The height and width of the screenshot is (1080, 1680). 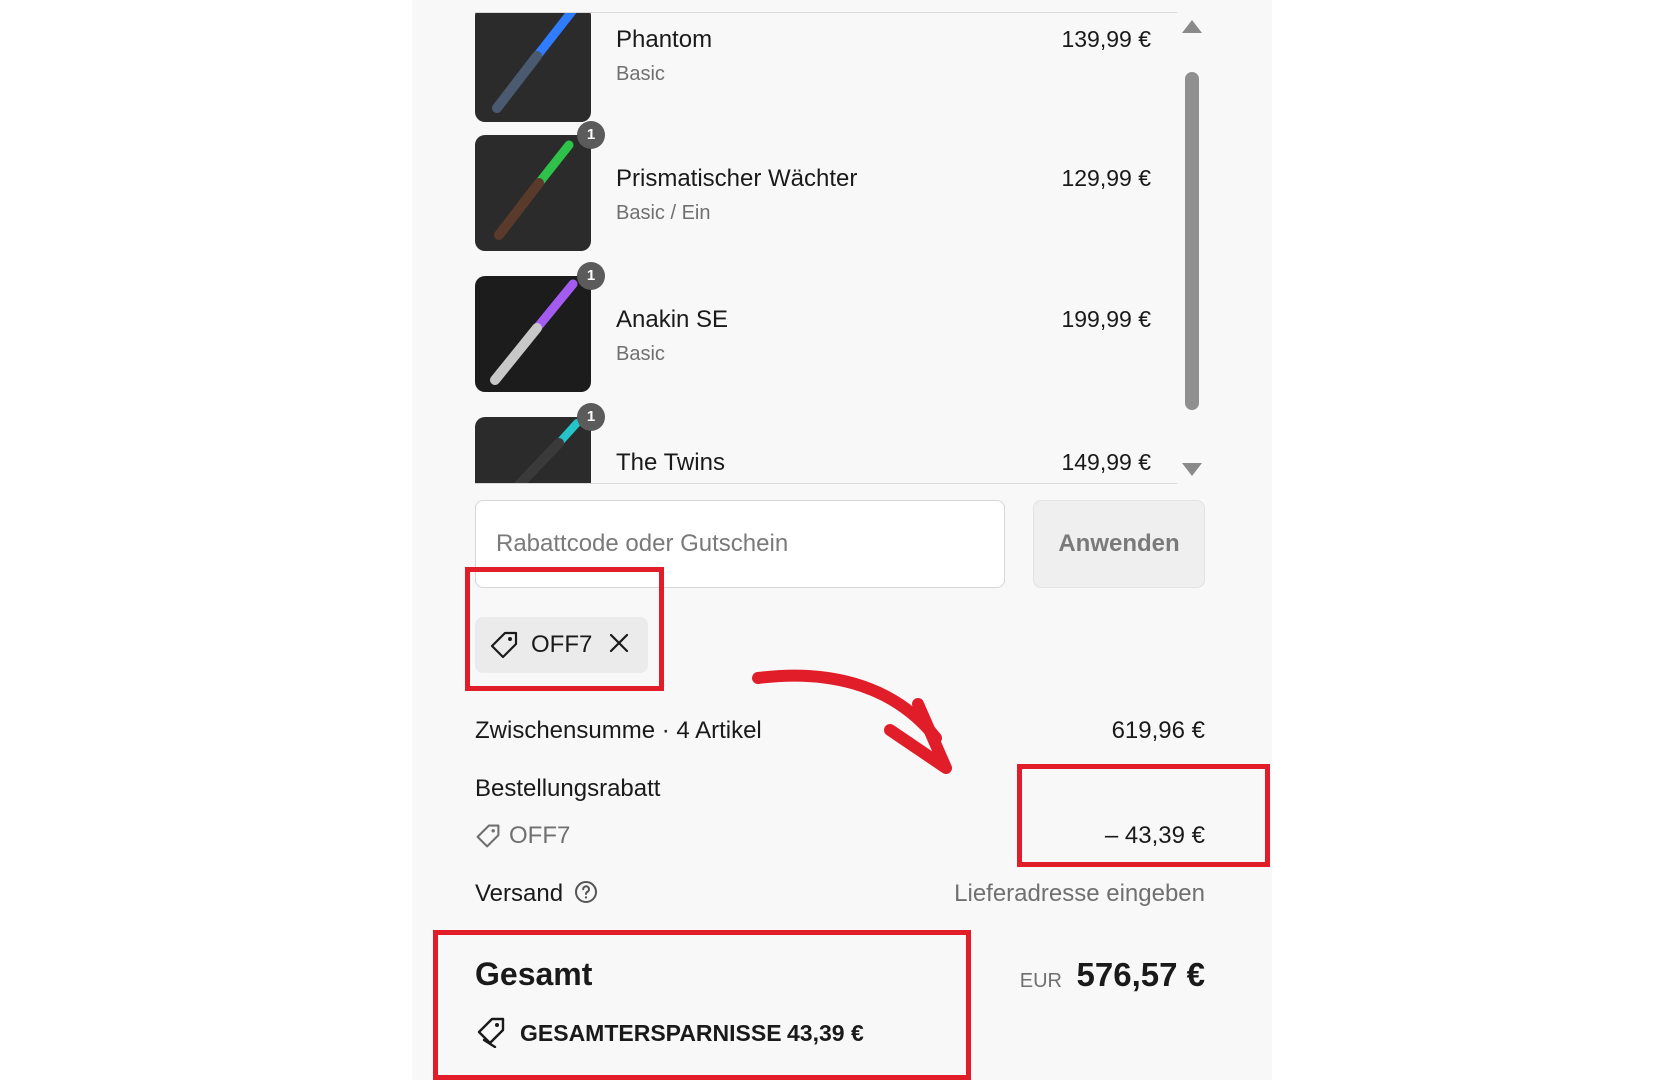 What do you see at coordinates (852, 721) in the screenshot?
I see `annotation-arrow` at bounding box center [852, 721].